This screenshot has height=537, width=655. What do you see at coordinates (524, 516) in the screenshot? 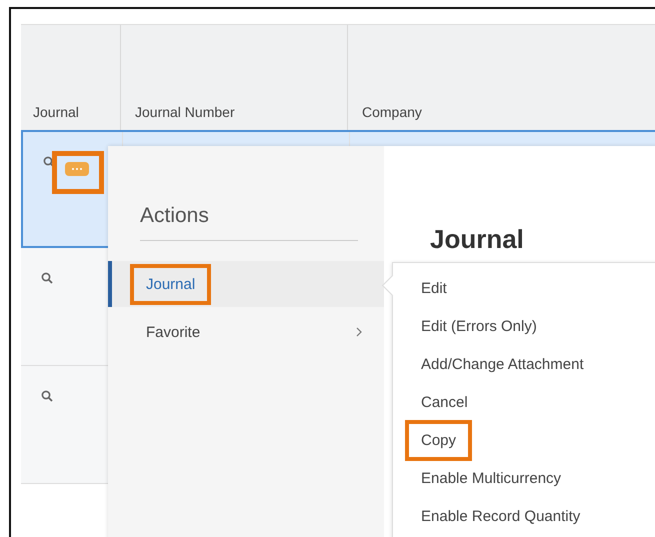
I see `menu-item: Enable Record Quantity` at bounding box center [524, 516].